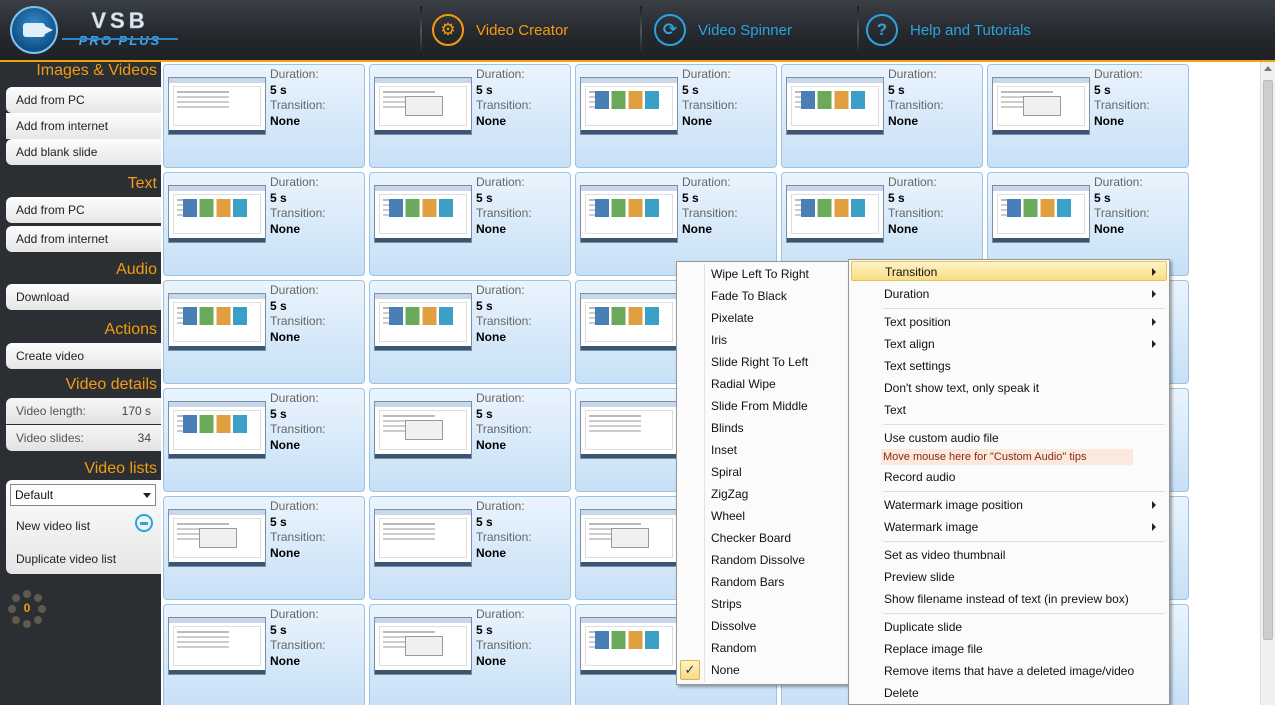 The image size is (1275, 705). What do you see at coordinates (83, 152) in the screenshot?
I see `add-blank-slide-button: Add blank slide` at bounding box center [83, 152].